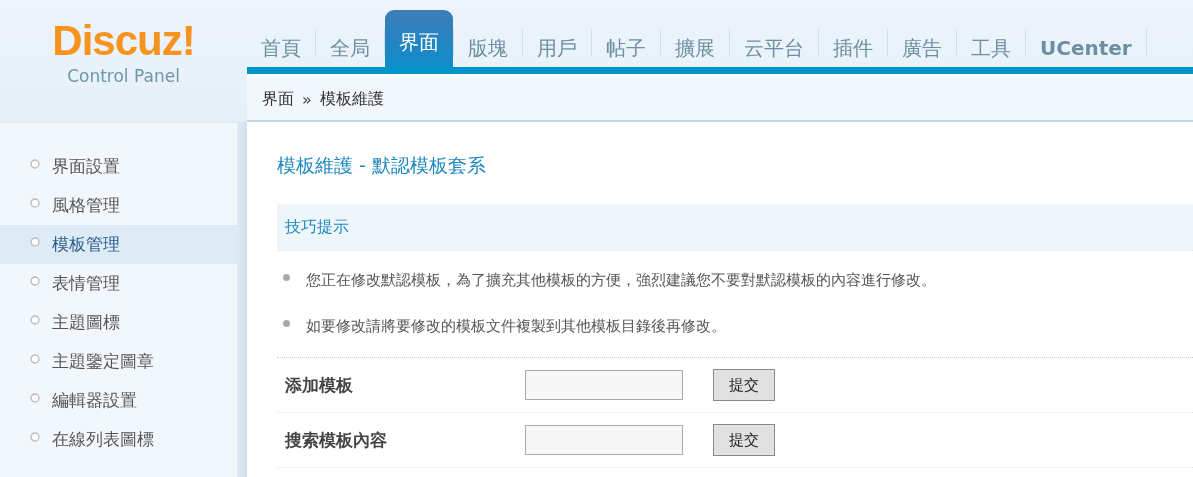  What do you see at coordinates (419, 38) in the screenshot?
I see `nav-tab: 界面` at bounding box center [419, 38].